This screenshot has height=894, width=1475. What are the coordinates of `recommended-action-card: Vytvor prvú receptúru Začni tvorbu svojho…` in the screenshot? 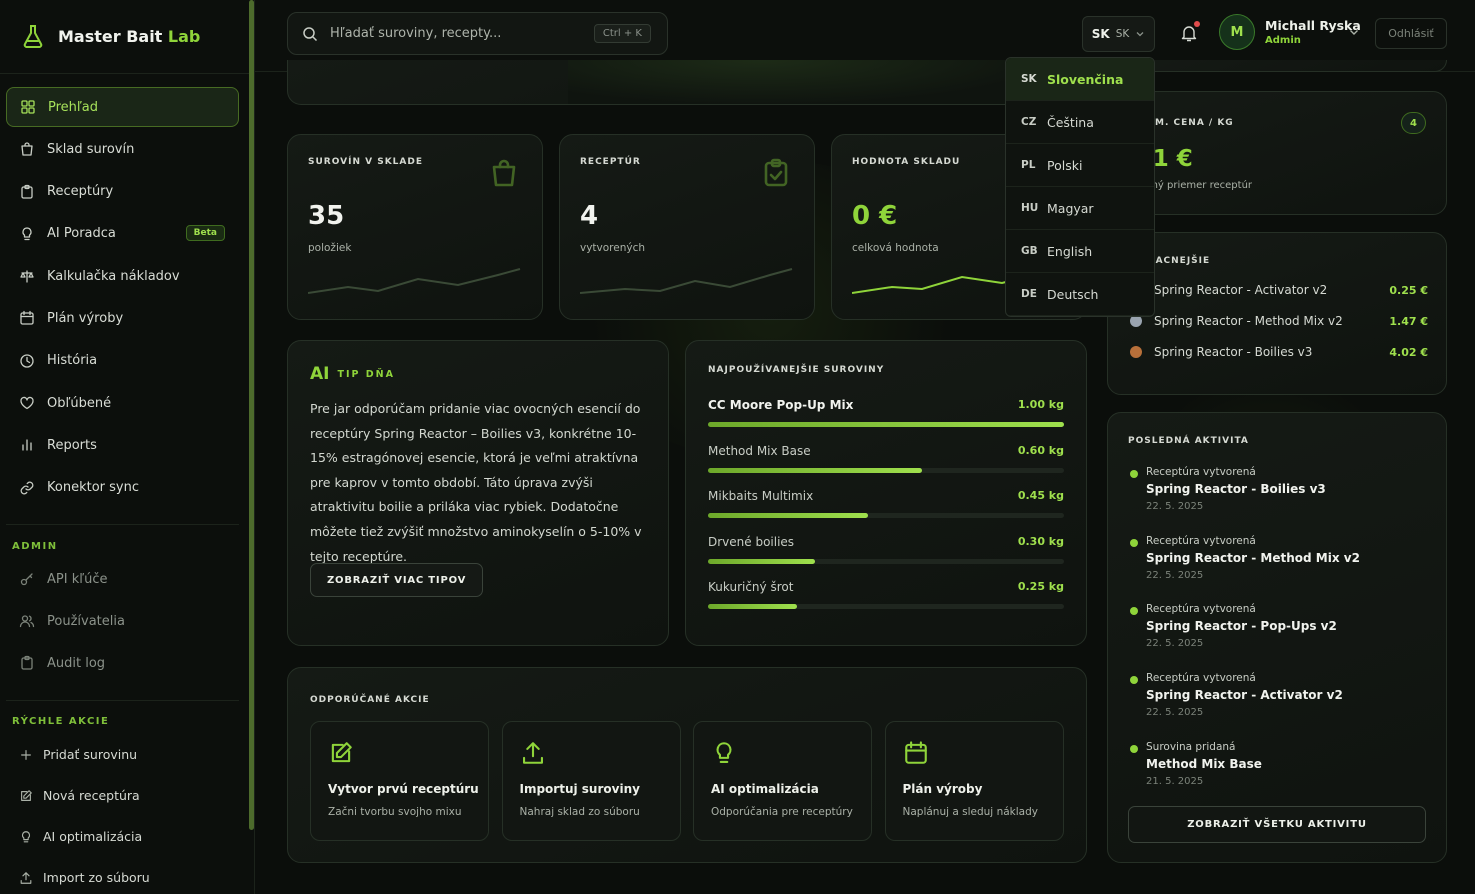 It's located at (399, 781).